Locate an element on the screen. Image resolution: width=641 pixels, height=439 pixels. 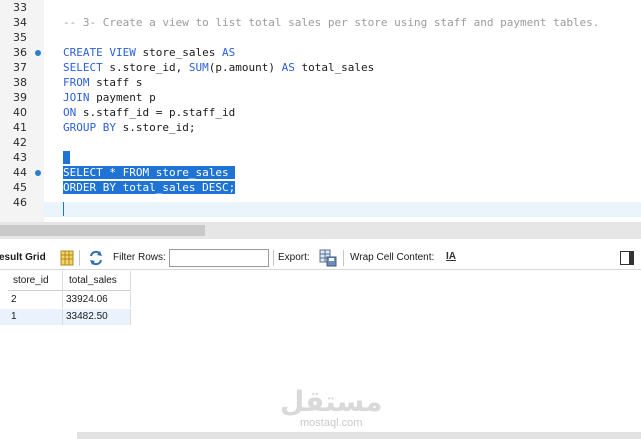
code-line: 45 ORDER BY total_sales DESC; is located at coordinates (320, 187).